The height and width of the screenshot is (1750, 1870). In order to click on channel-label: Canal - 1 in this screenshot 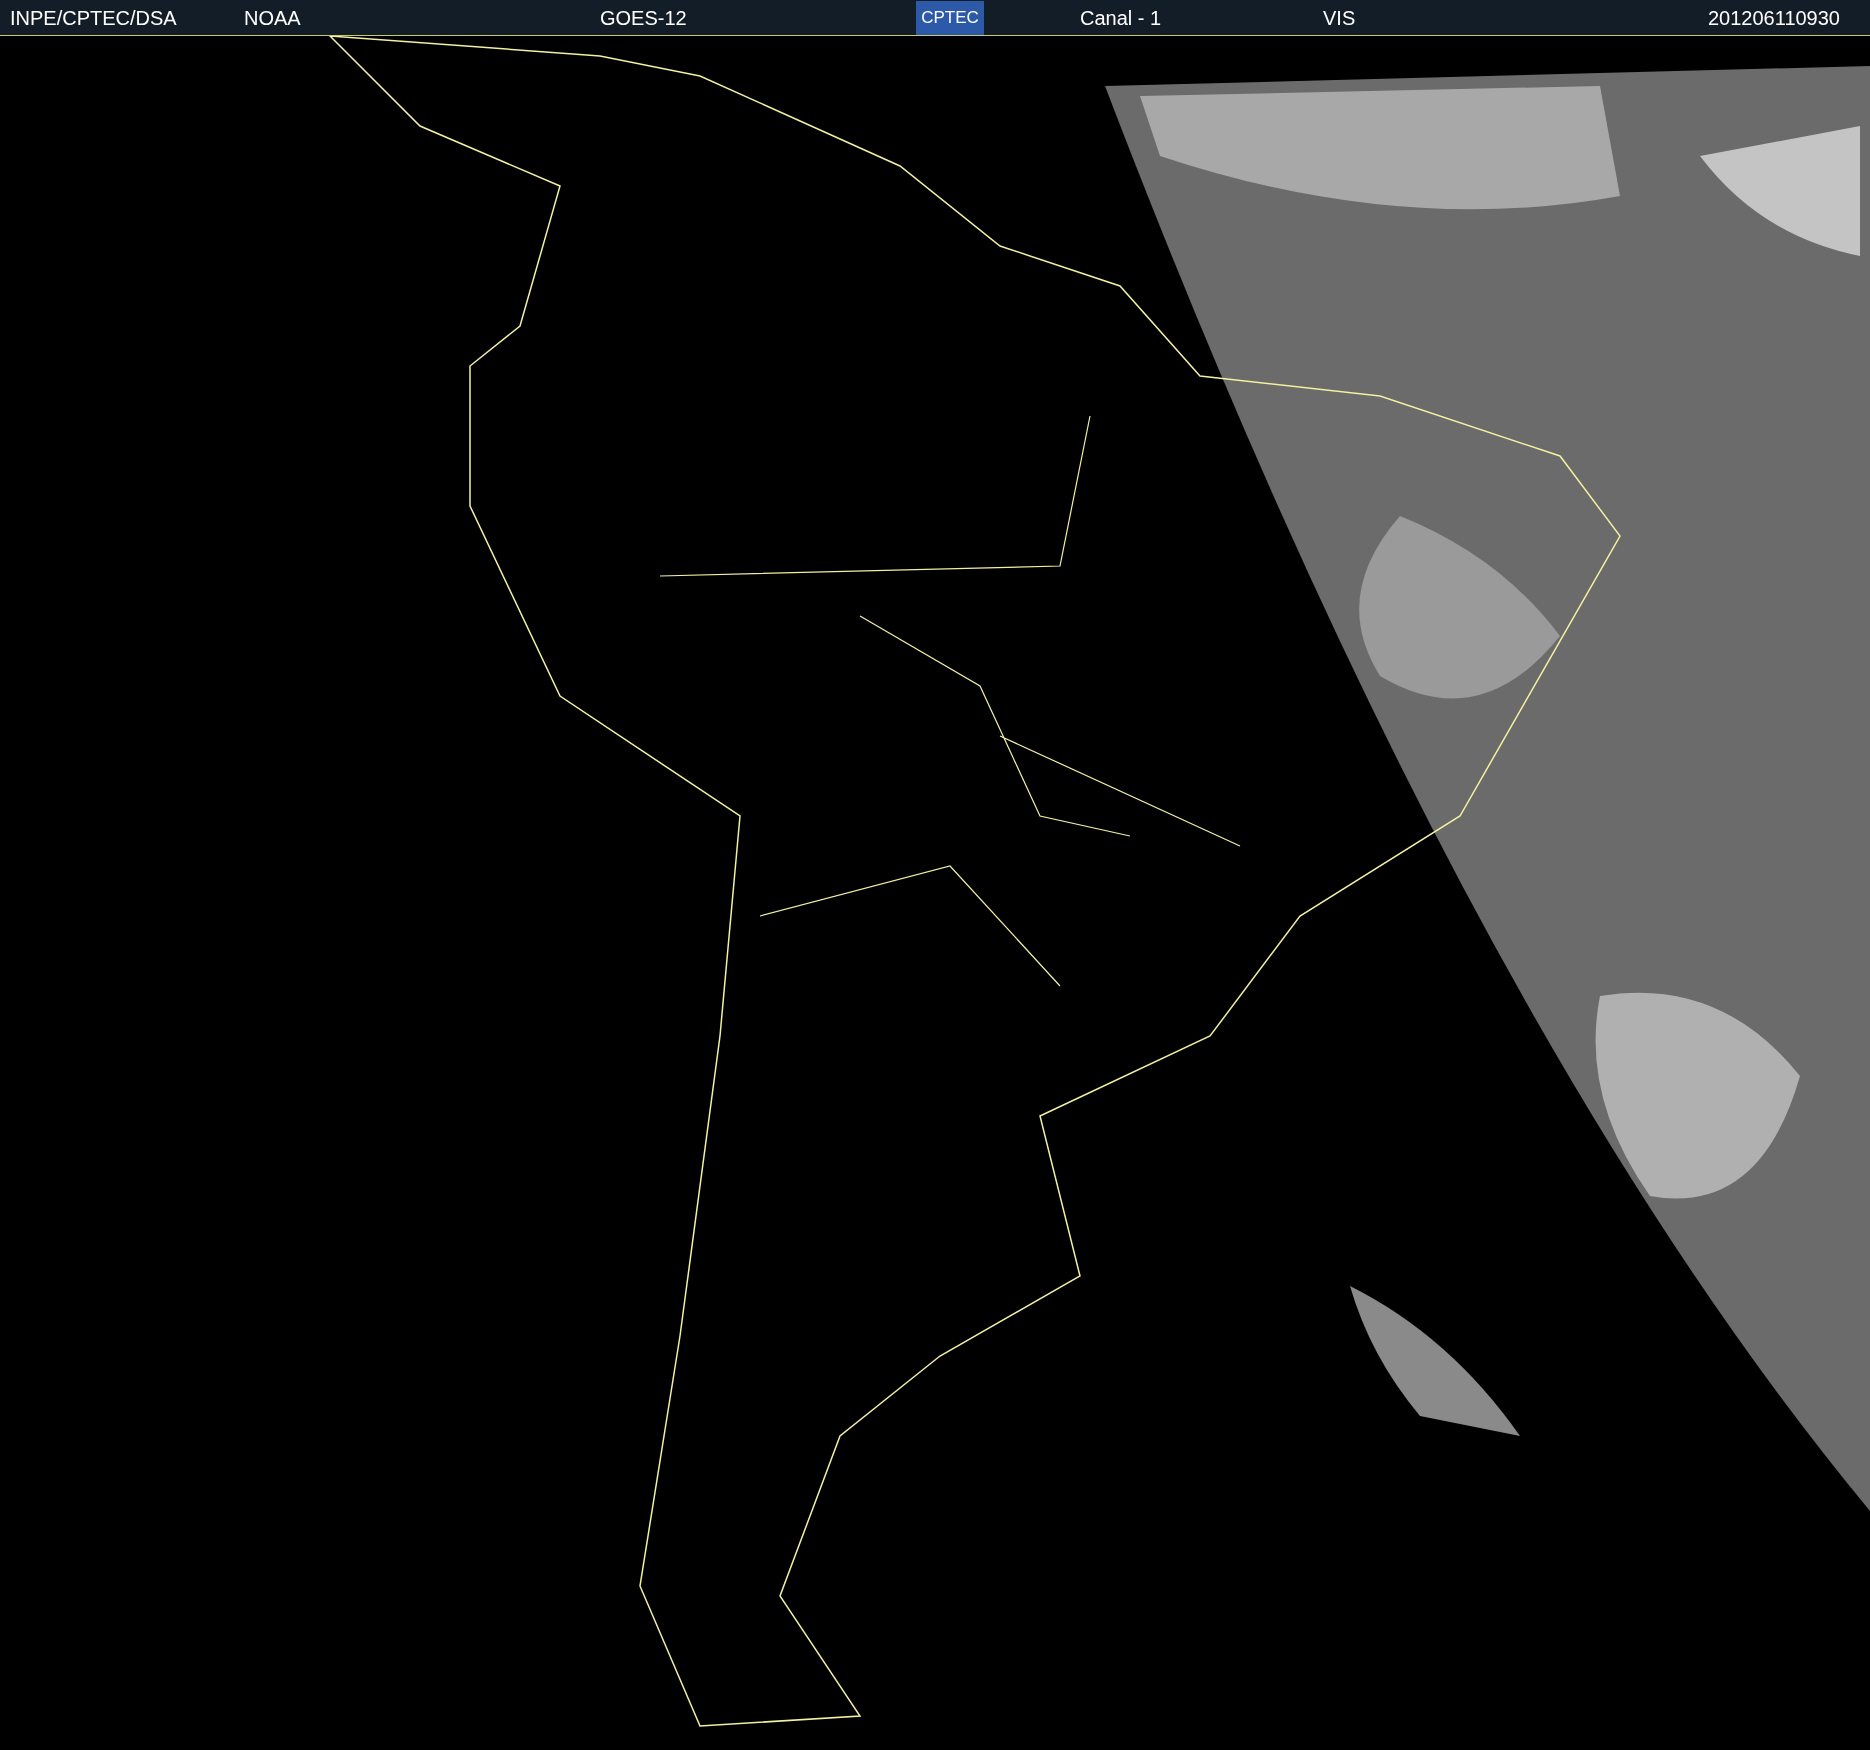, I will do `click(1121, 18)`.